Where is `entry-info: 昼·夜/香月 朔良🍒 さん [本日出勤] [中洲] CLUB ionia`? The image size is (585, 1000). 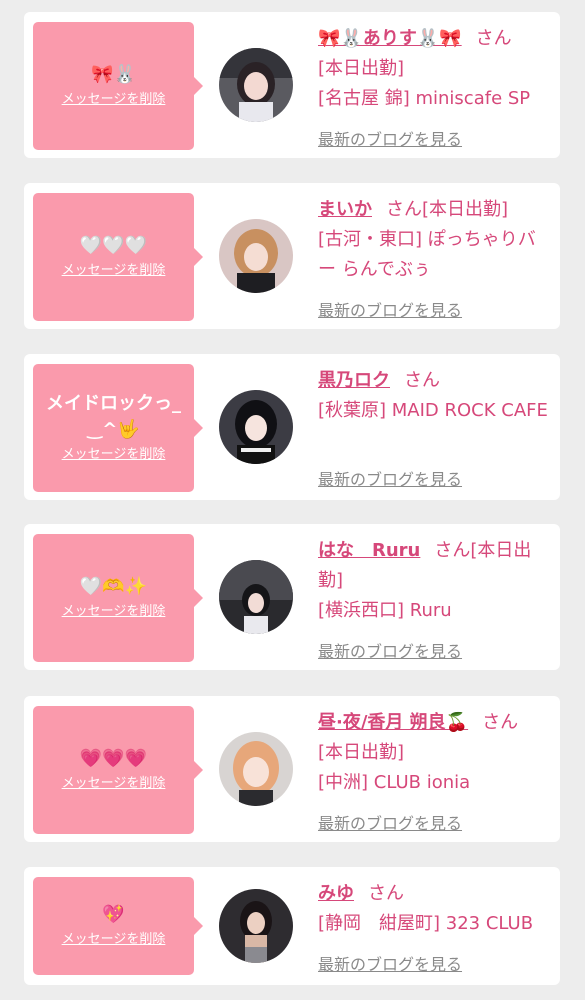 entry-info: 昼·夜/香月 朔良🍒 さん [本日出勤] [中洲] CLUB ionia is located at coordinates (434, 753).